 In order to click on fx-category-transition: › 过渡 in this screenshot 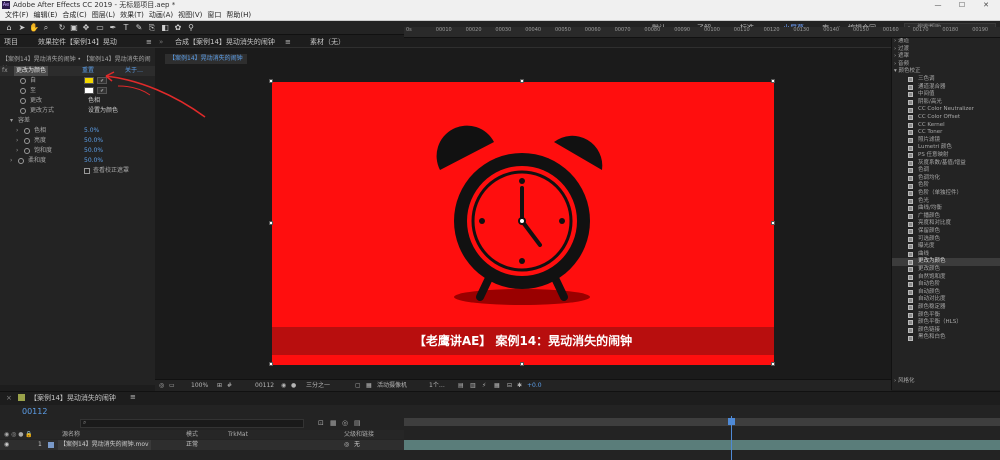, I will do `click(947, 50)`.